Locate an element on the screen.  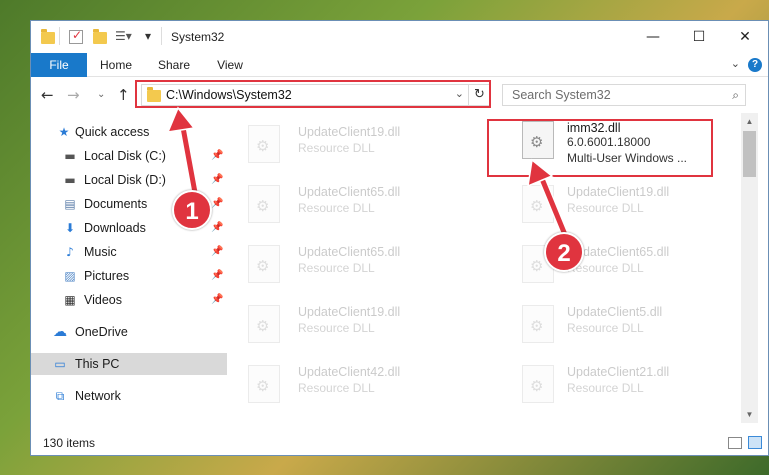
quick-access-dropdown-icon: ▾ is located at coordinates (148, 38).